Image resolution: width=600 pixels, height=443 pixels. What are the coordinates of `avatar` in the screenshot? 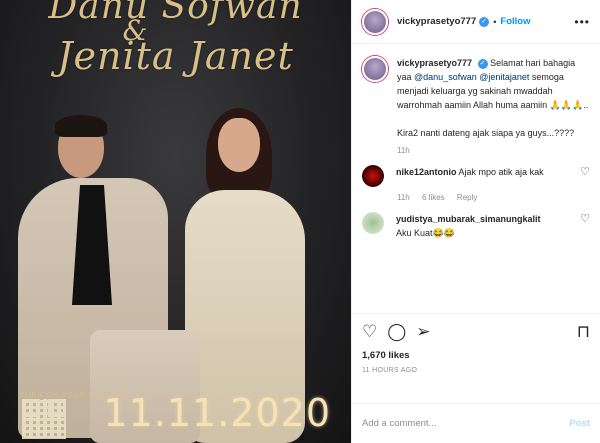 It's located at (375, 21).